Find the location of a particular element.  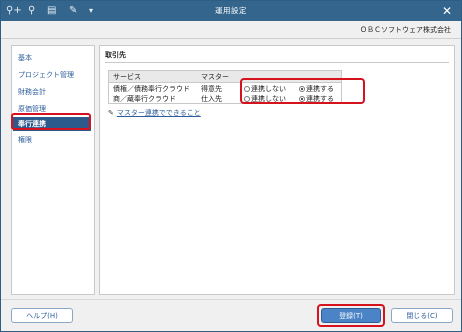

sidebar: 基本 プロジェクト管理 財務会計 原価管理 奉行連携 権限 is located at coordinates (53, 170).